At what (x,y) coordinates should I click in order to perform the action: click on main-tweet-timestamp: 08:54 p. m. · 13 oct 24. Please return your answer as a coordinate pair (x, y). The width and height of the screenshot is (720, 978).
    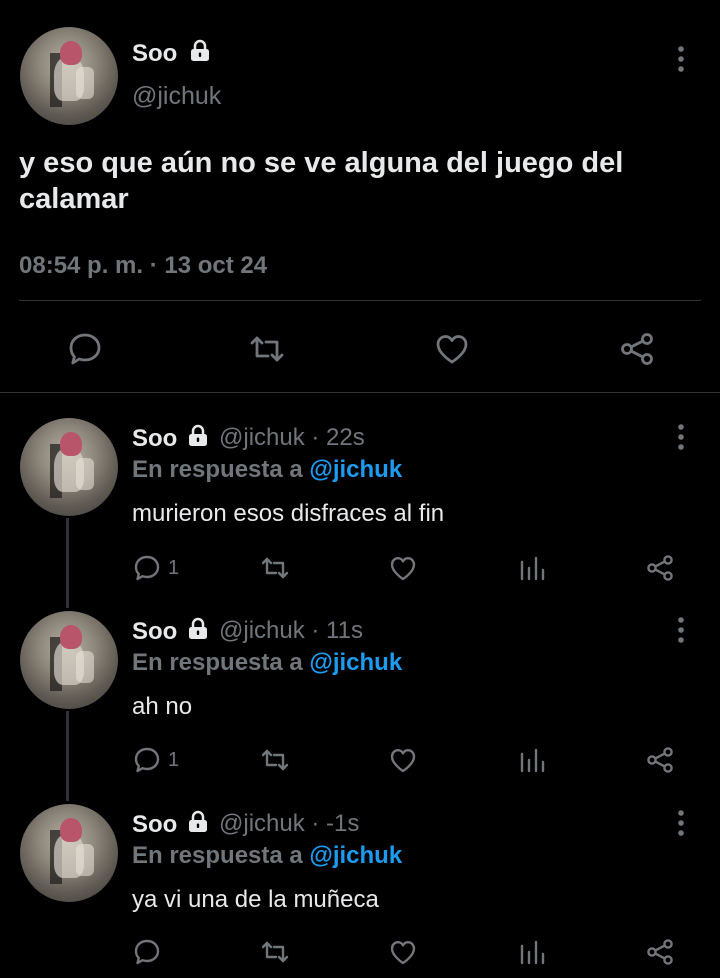
    Looking at the image, I should click on (143, 266).